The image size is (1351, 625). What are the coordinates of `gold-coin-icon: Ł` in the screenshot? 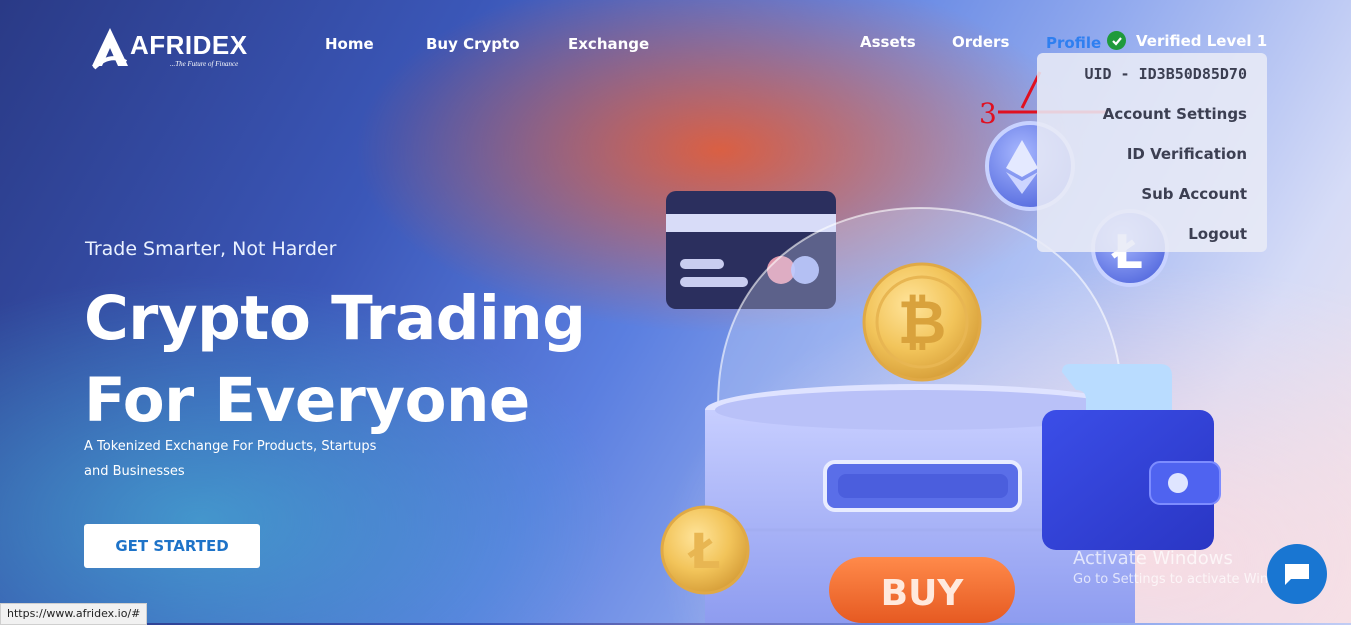 It's located at (705, 550).